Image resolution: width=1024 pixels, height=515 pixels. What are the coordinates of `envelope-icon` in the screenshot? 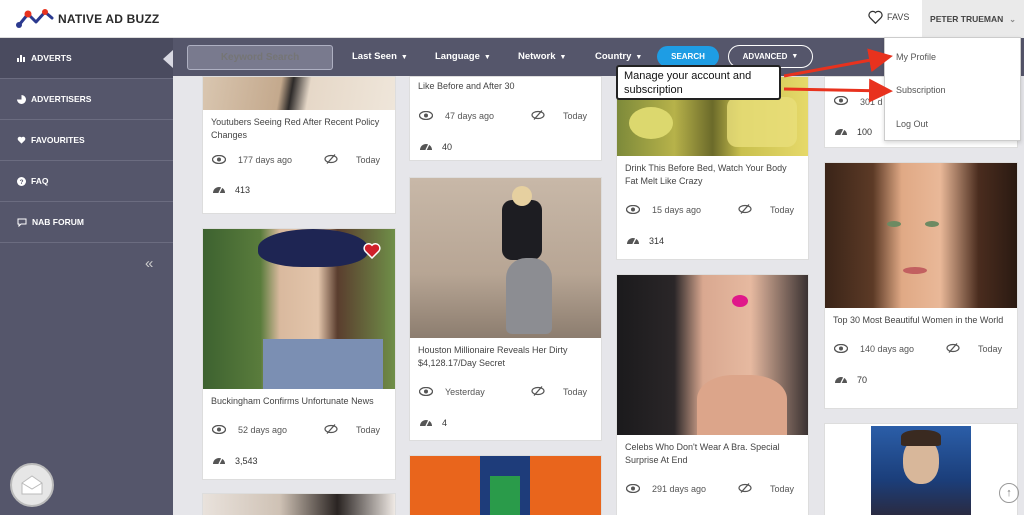 It's located at (32, 485).